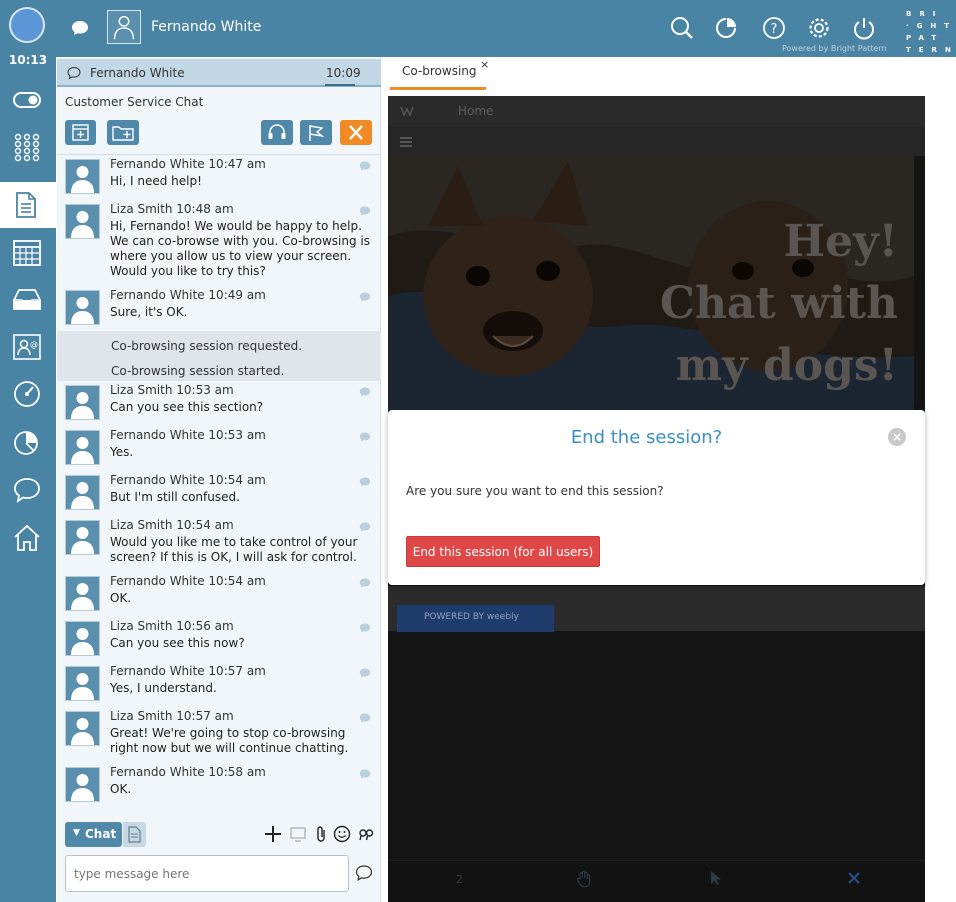  I want to click on sidebar: 10:13 @, so click(28, 477).